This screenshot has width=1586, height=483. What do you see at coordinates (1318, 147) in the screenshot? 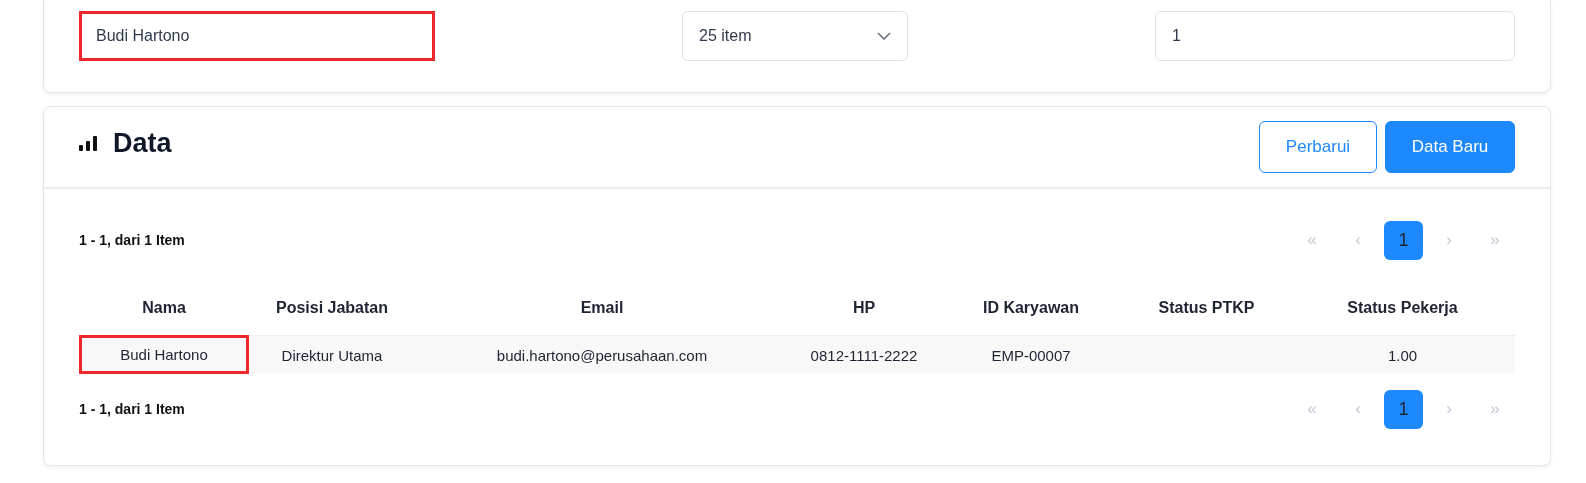
I see `refresh-button: Perbarui` at bounding box center [1318, 147].